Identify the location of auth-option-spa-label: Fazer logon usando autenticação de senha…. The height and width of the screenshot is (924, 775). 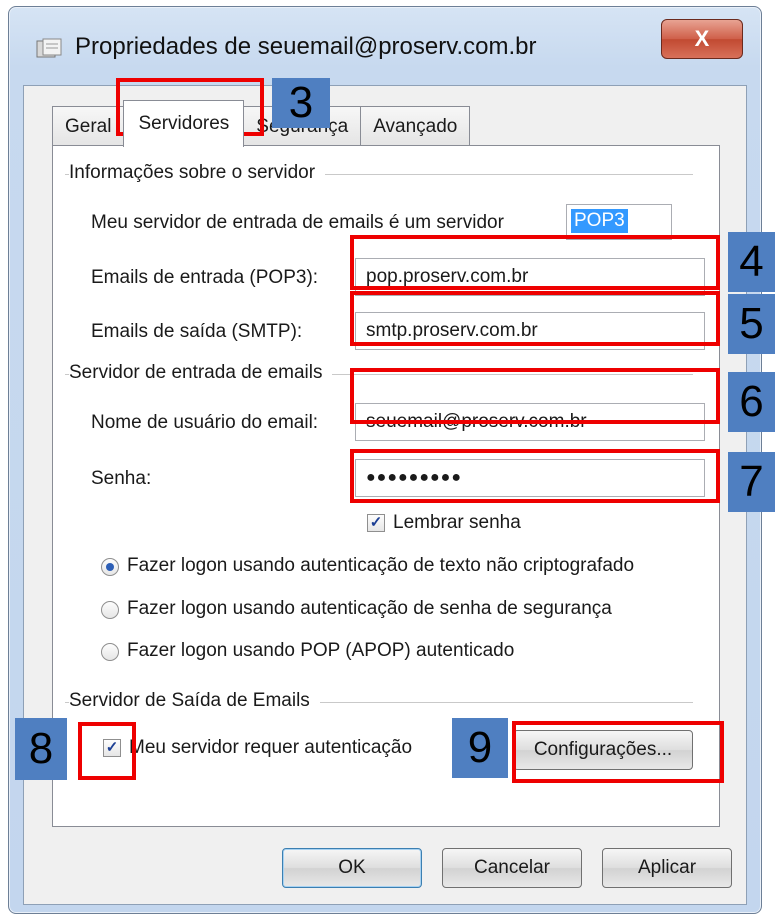
(369, 608).